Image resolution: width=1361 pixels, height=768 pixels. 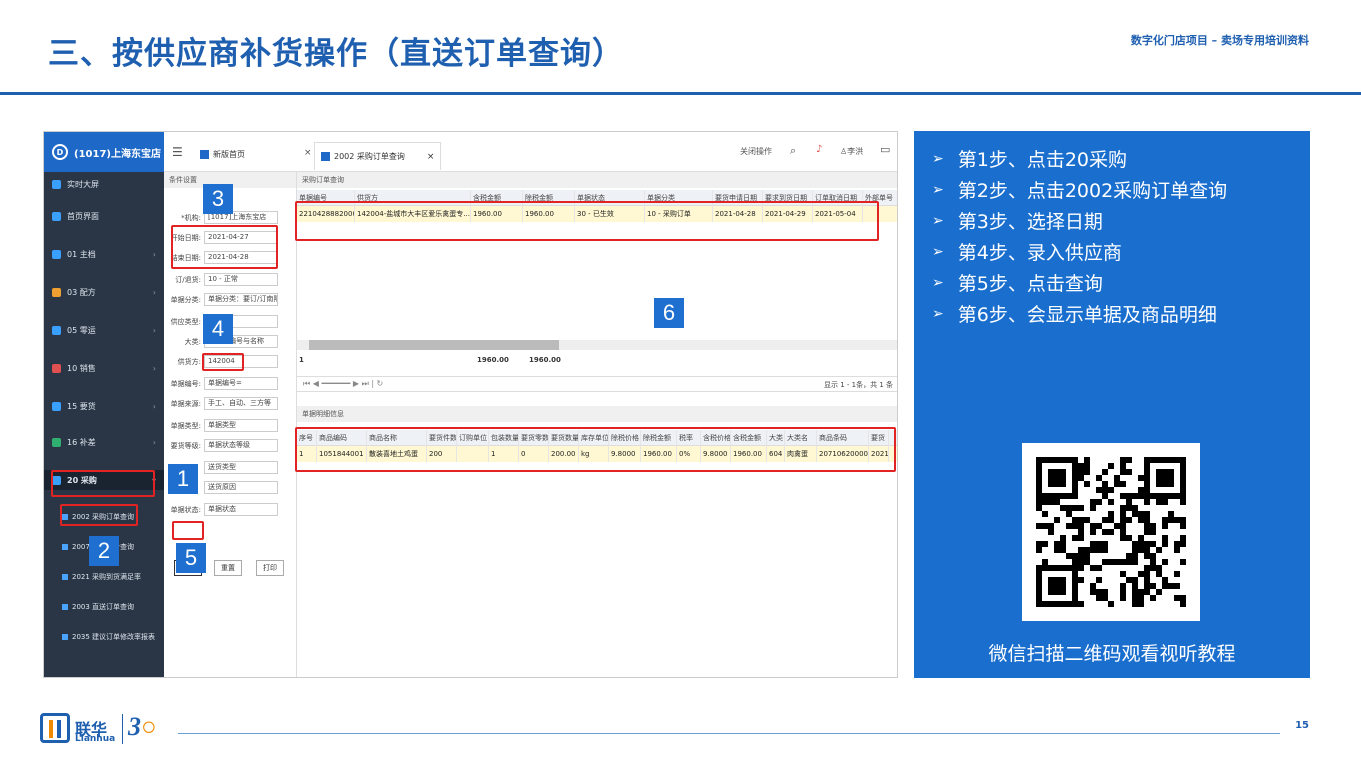 What do you see at coordinates (241, 445) in the screenshot?
I see `filter-input: 单据状态等级` at bounding box center [241, 445].